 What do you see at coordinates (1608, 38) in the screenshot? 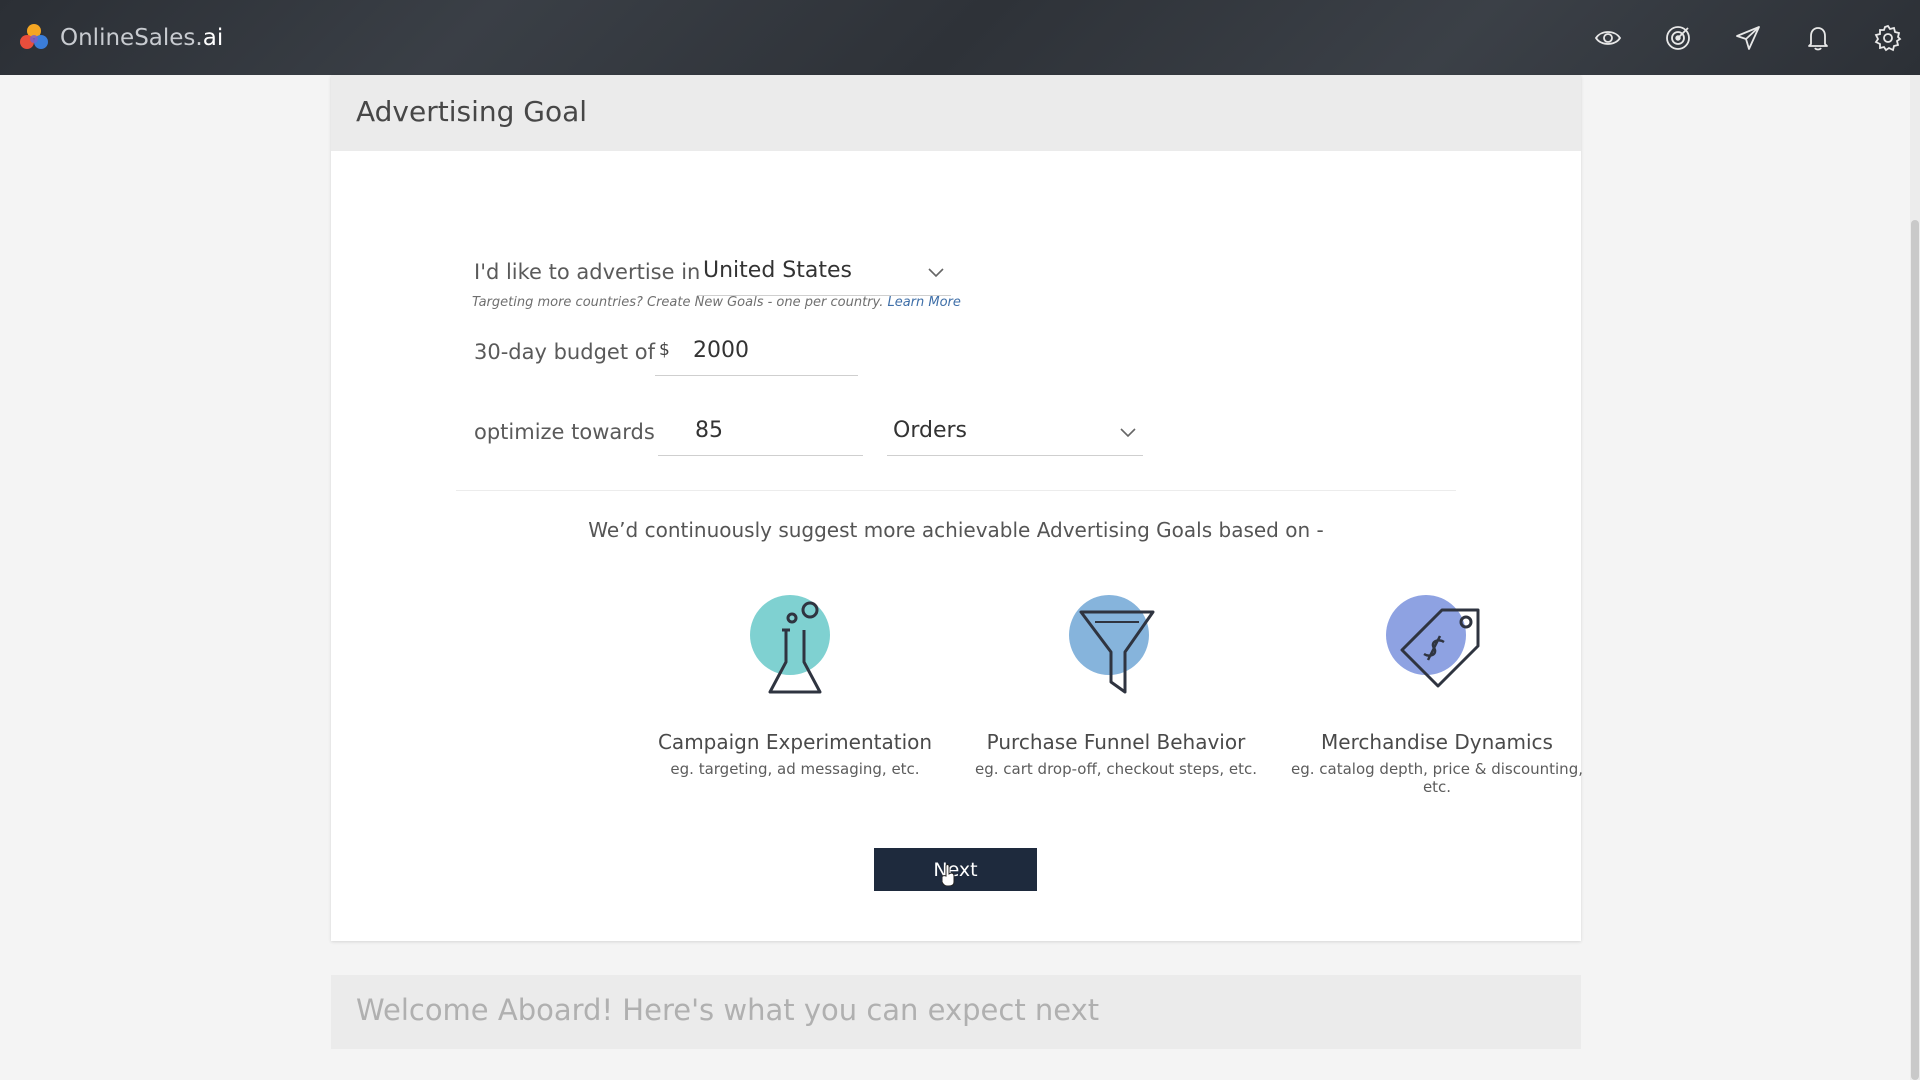
I see `eye-icon` at bounding box center [1608, 38].